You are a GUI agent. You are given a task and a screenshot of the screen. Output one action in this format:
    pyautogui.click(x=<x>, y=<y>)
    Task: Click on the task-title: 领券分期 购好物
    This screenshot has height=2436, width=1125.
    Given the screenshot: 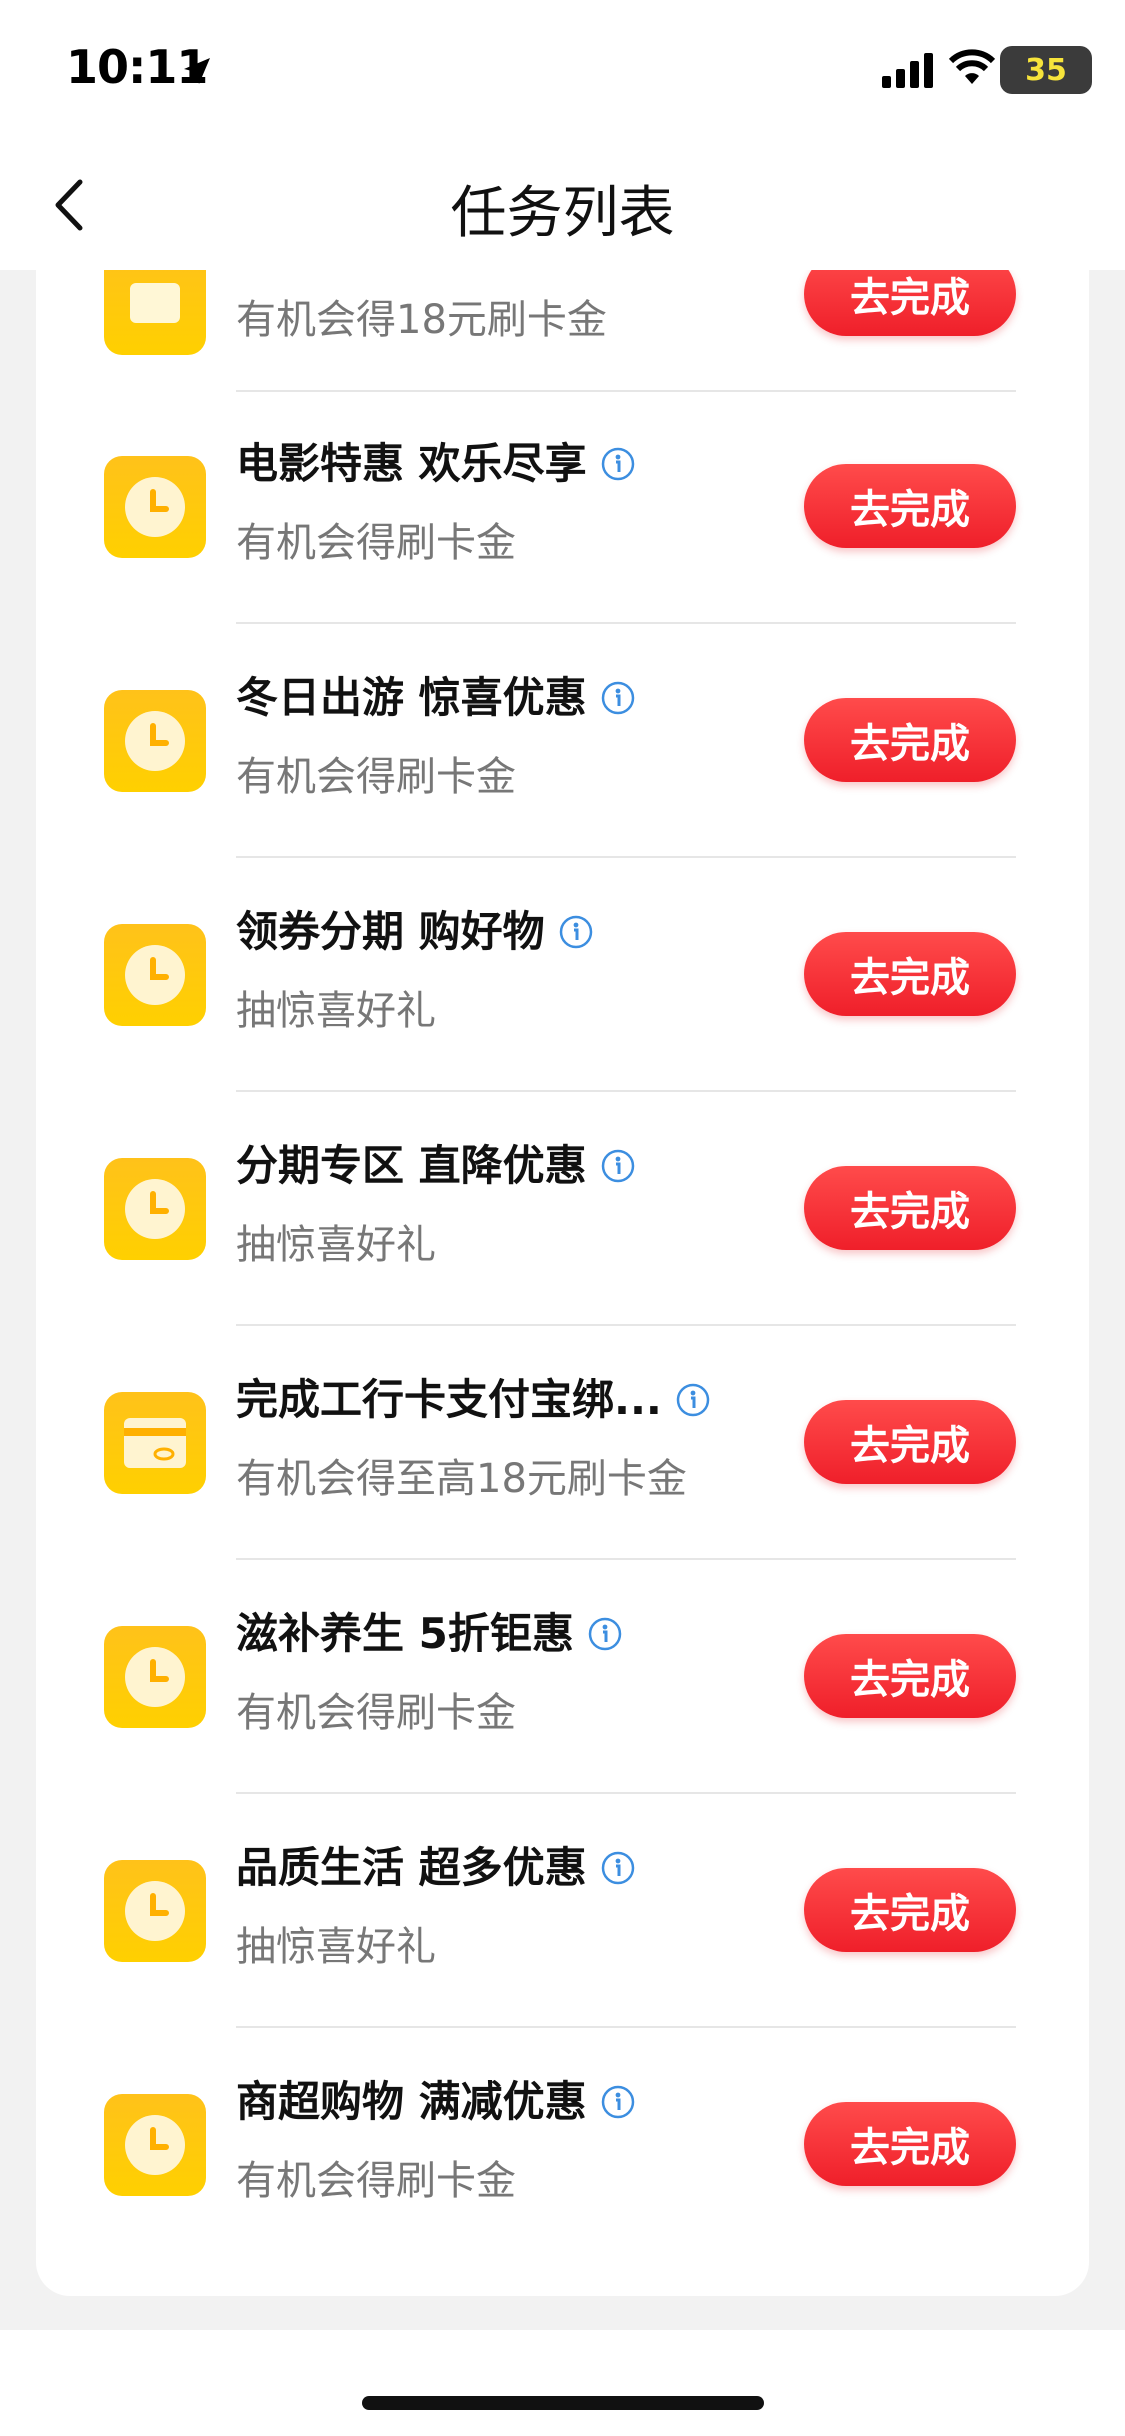 What is the action you would take?
    pyautogui.click(x=414, y=928)
    